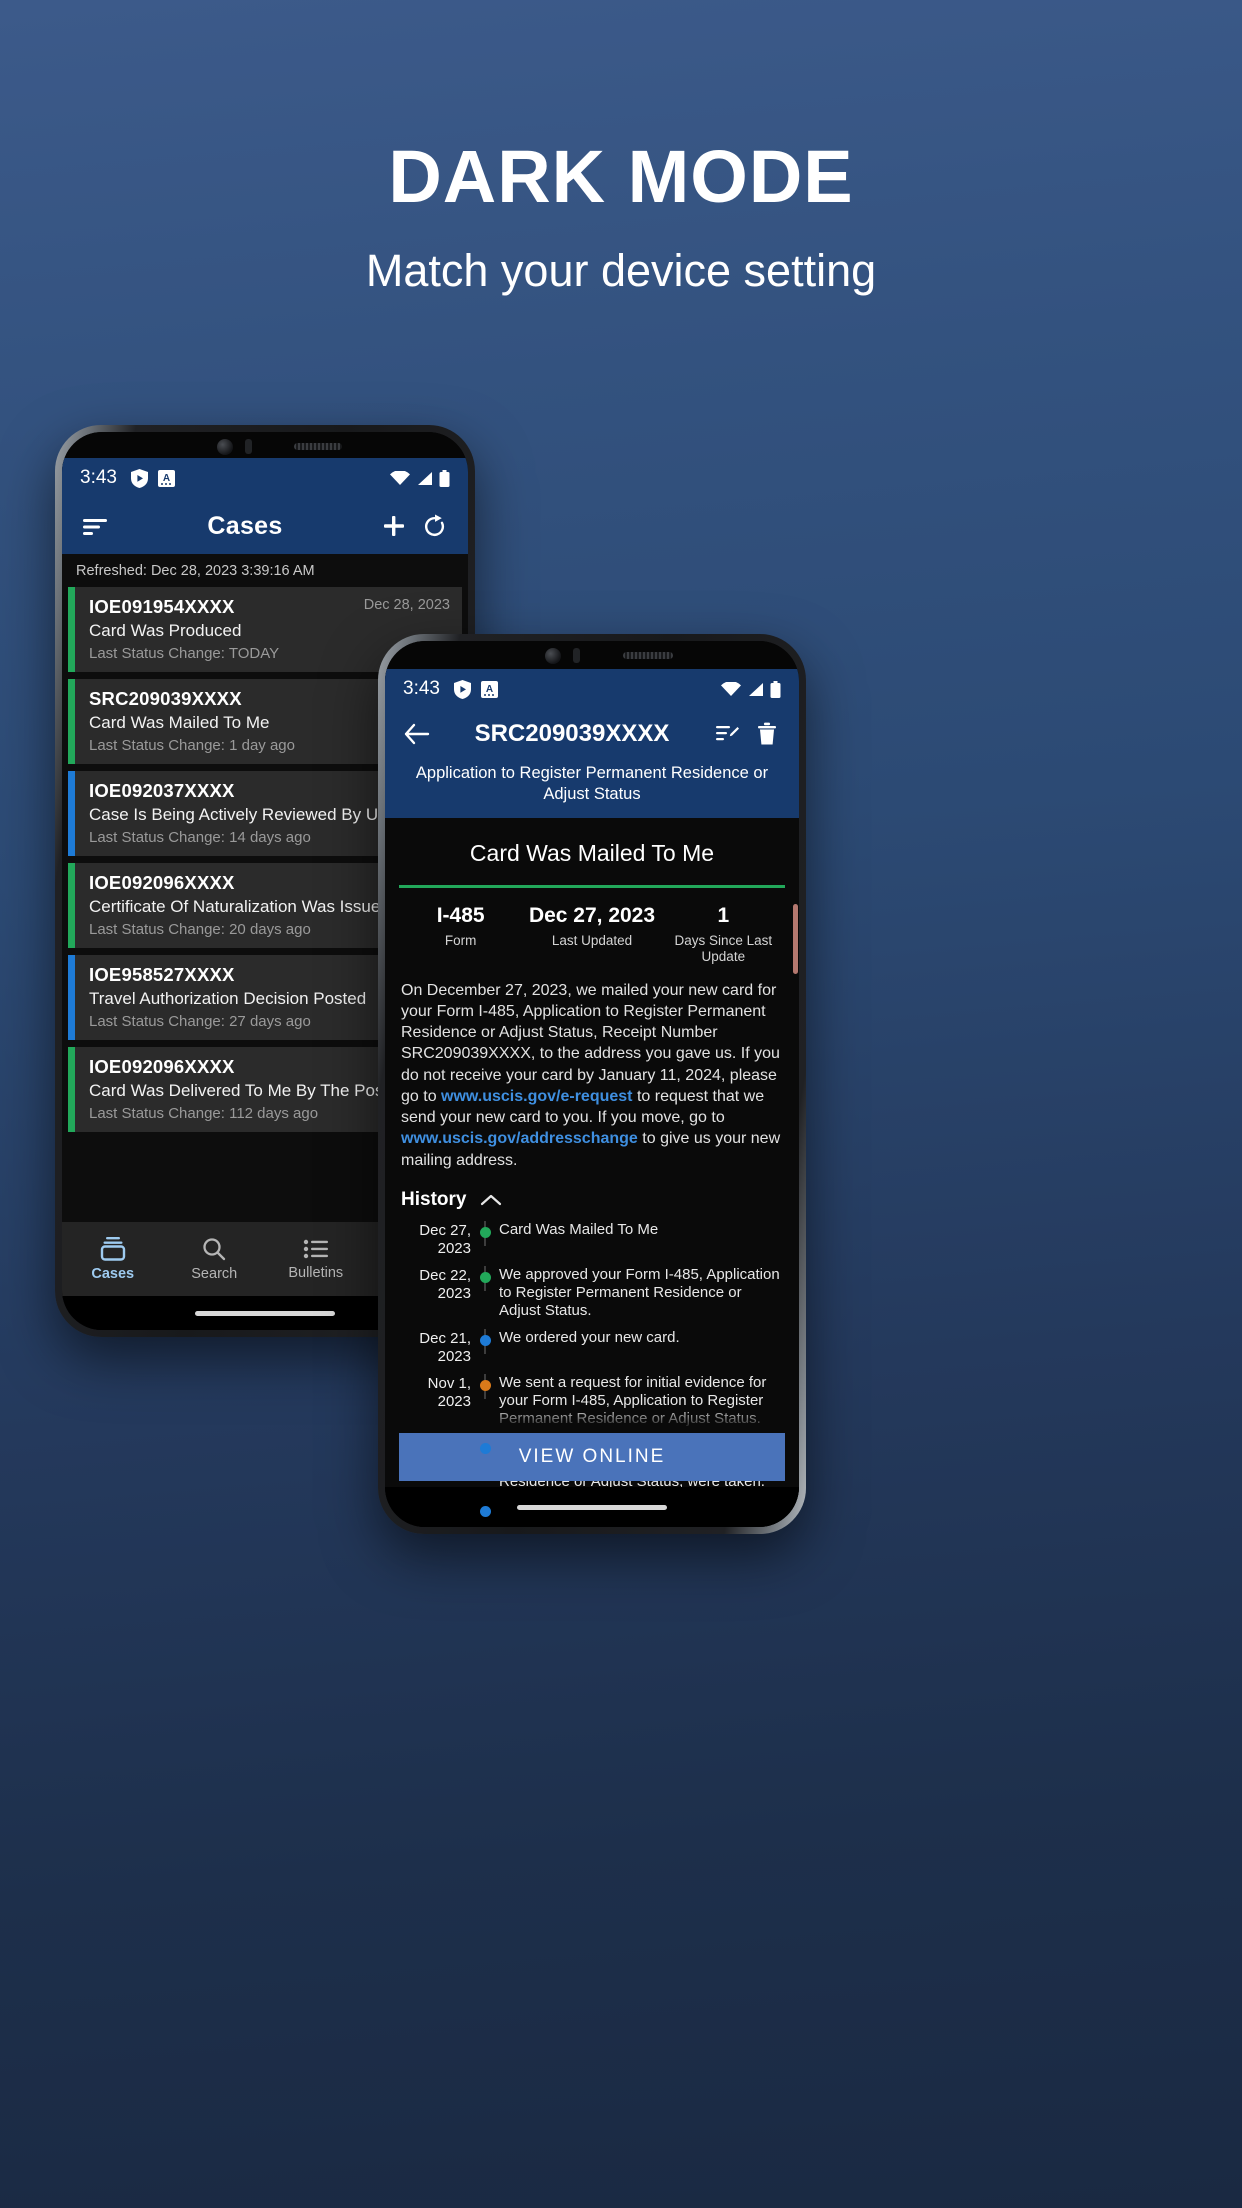  Describe the element at coordinates (572, 733) in the screenshot. I see `detail-receipt-number: SRC209039XXXX` at that location.